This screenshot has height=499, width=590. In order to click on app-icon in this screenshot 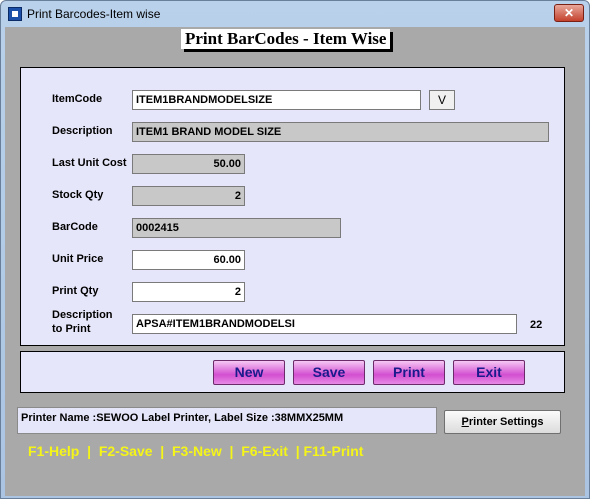, I will do `click(15, 14)`.